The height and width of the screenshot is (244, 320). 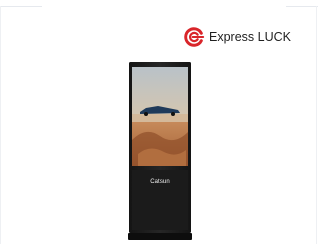 I want to click on kiosk-base, so click(x=160, y=236).